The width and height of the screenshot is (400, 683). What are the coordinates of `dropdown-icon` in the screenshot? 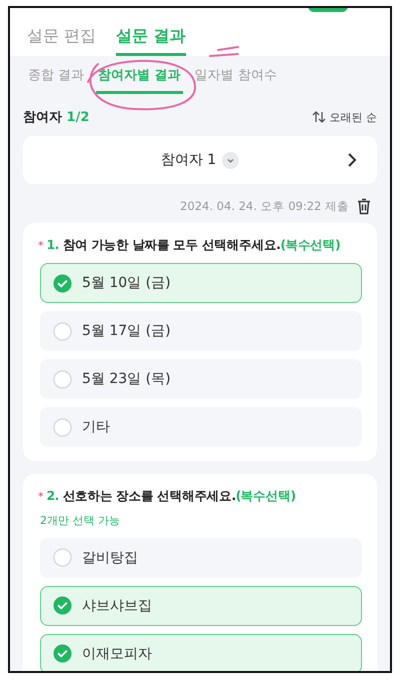 It's located at (231, 160).